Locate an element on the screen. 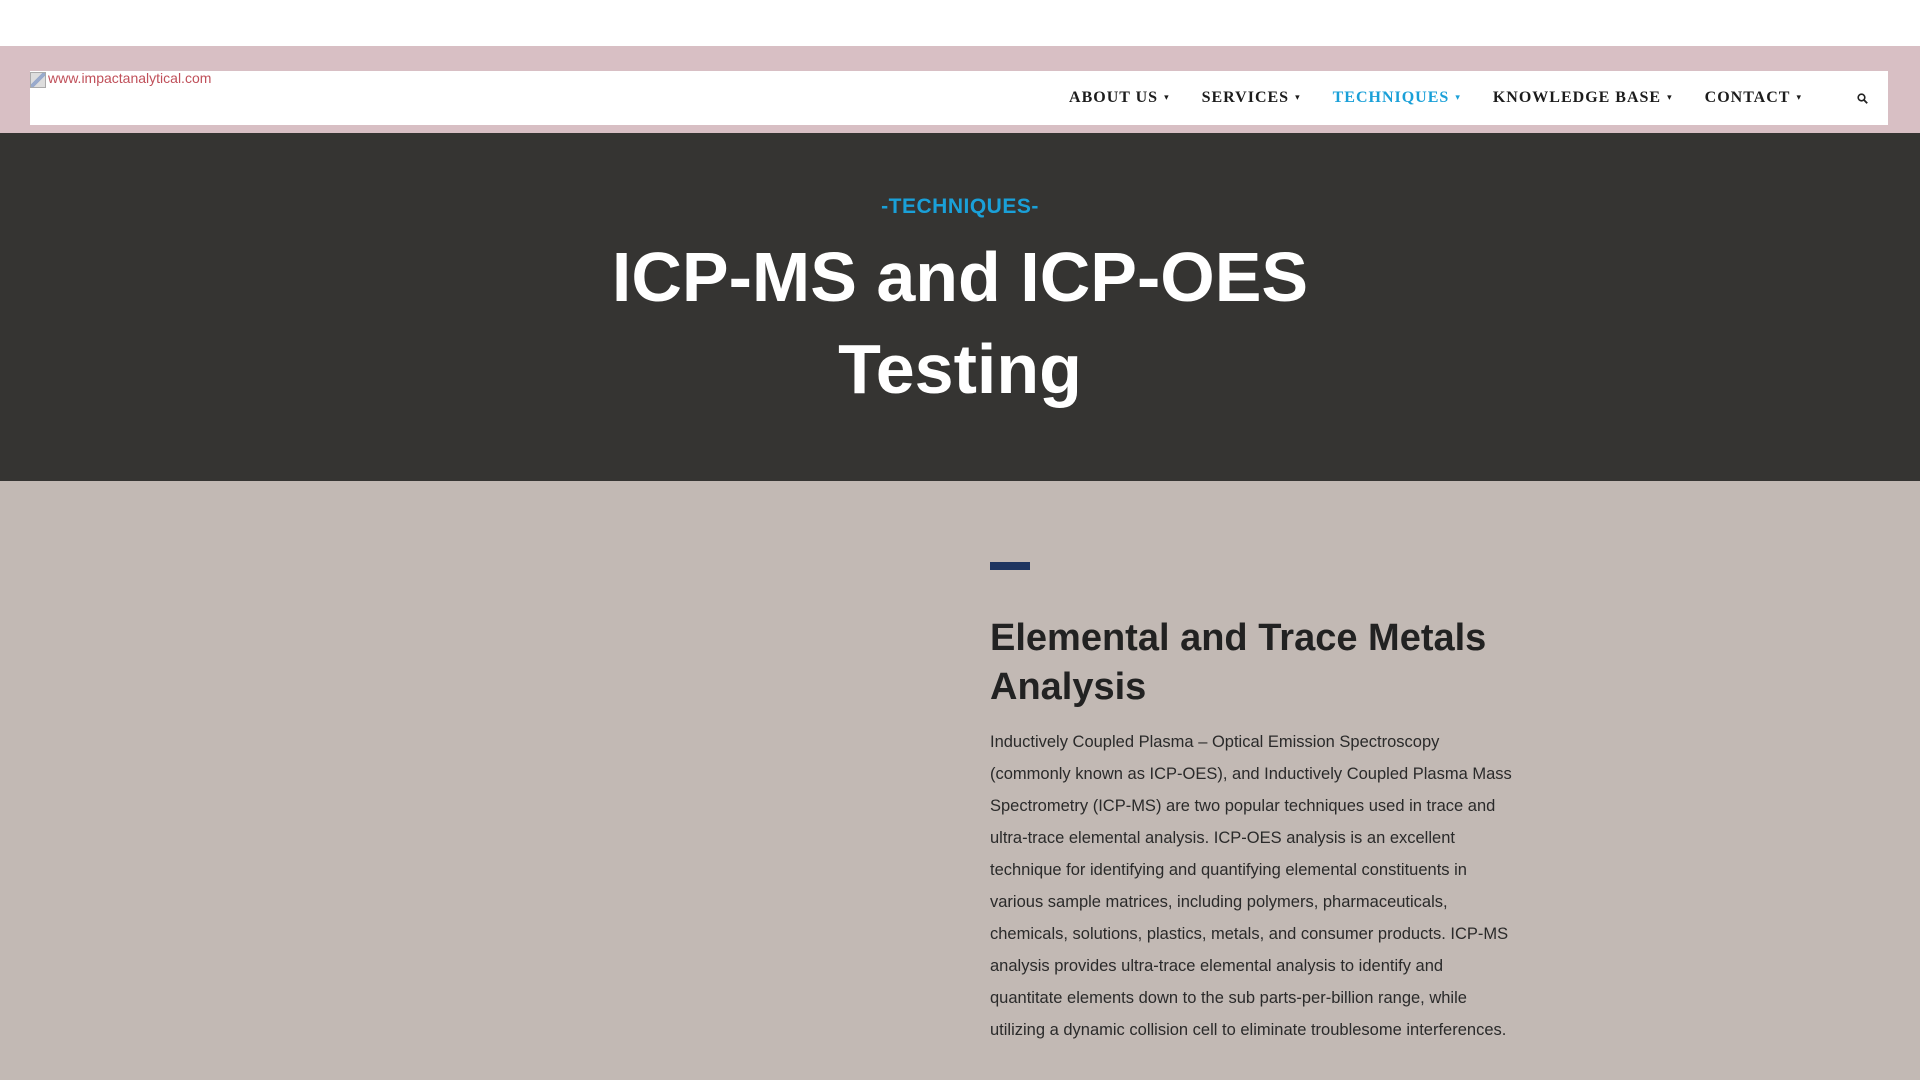  nav-label: KNOWLEDGE BASE is located at coordinates (1577, 97).